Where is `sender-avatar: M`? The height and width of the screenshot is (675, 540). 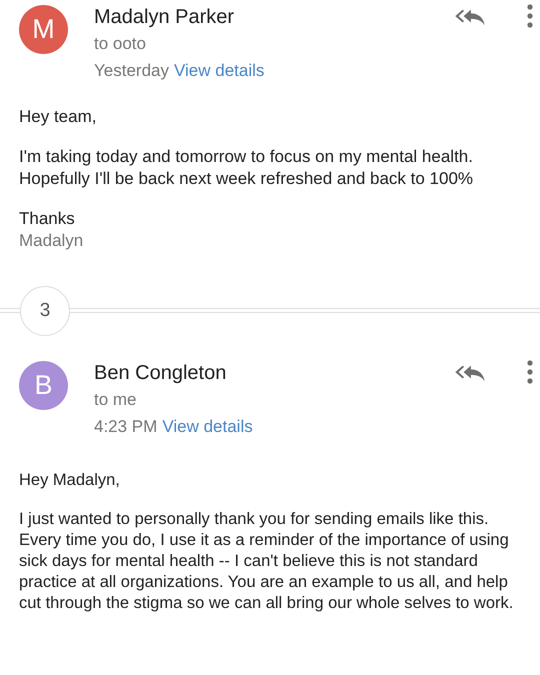 sender-avatar: M is located at coordinates (43, 29).